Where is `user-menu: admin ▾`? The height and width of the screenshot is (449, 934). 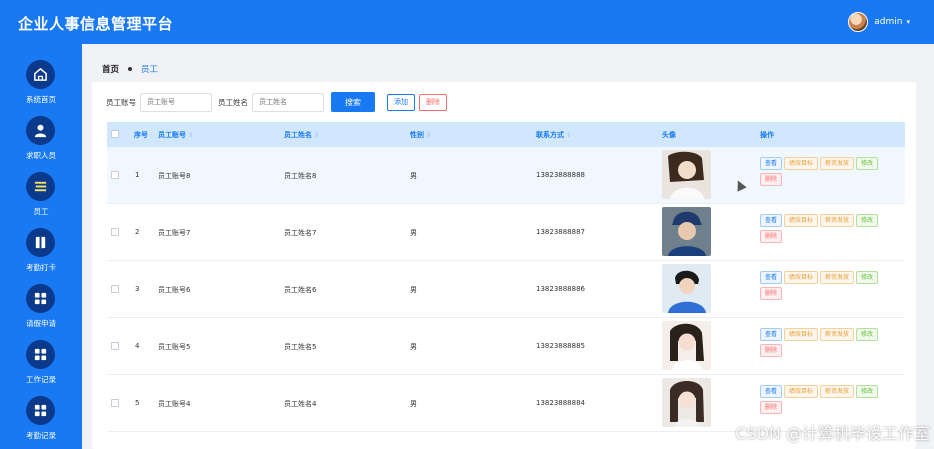
user-menu: admin ▾ is located at coordinates (879, 22).